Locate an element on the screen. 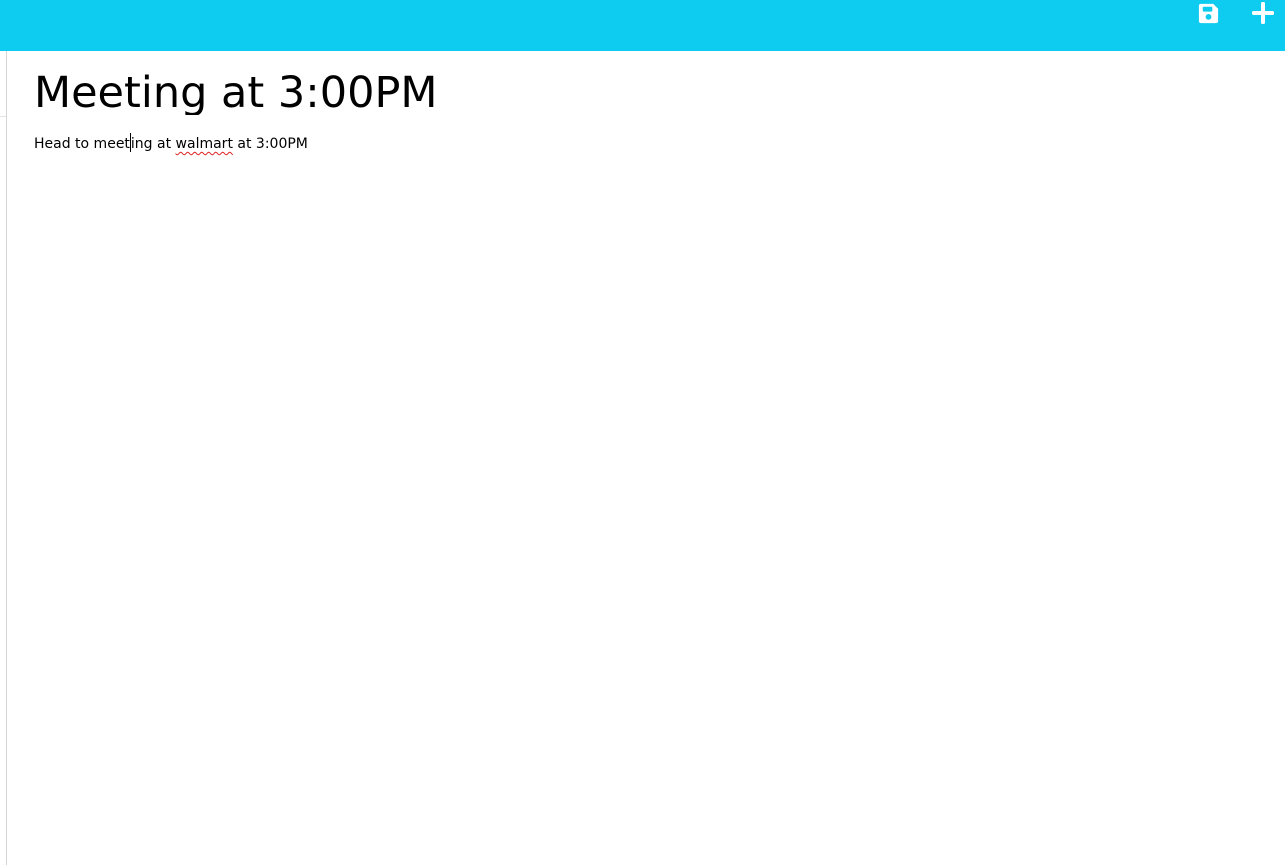 The height and width of the screenshot is (865, 1285). top-toolbar is located at coordinates (642, 25).